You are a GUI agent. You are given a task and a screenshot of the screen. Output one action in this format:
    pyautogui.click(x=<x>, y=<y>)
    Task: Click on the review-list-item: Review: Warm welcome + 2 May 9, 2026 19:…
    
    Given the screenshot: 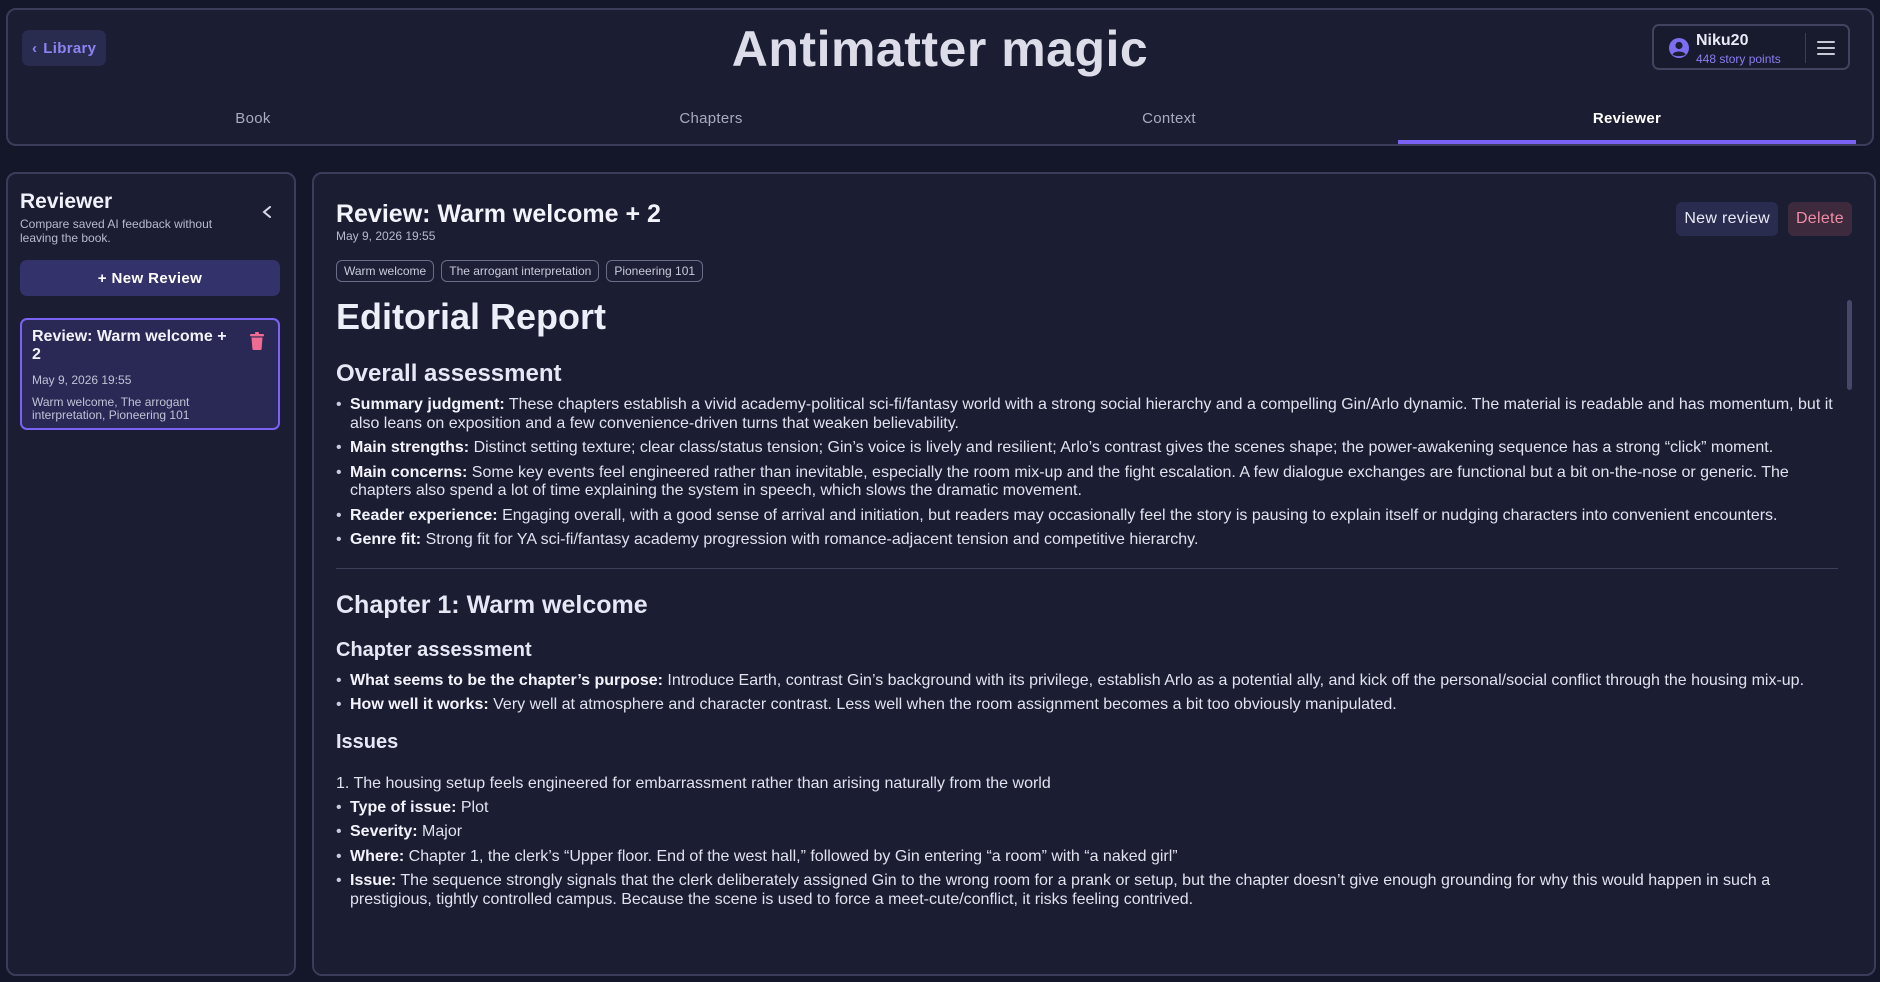 What is the action you would take?
    pyautogui.click(x=150, y=374)
    